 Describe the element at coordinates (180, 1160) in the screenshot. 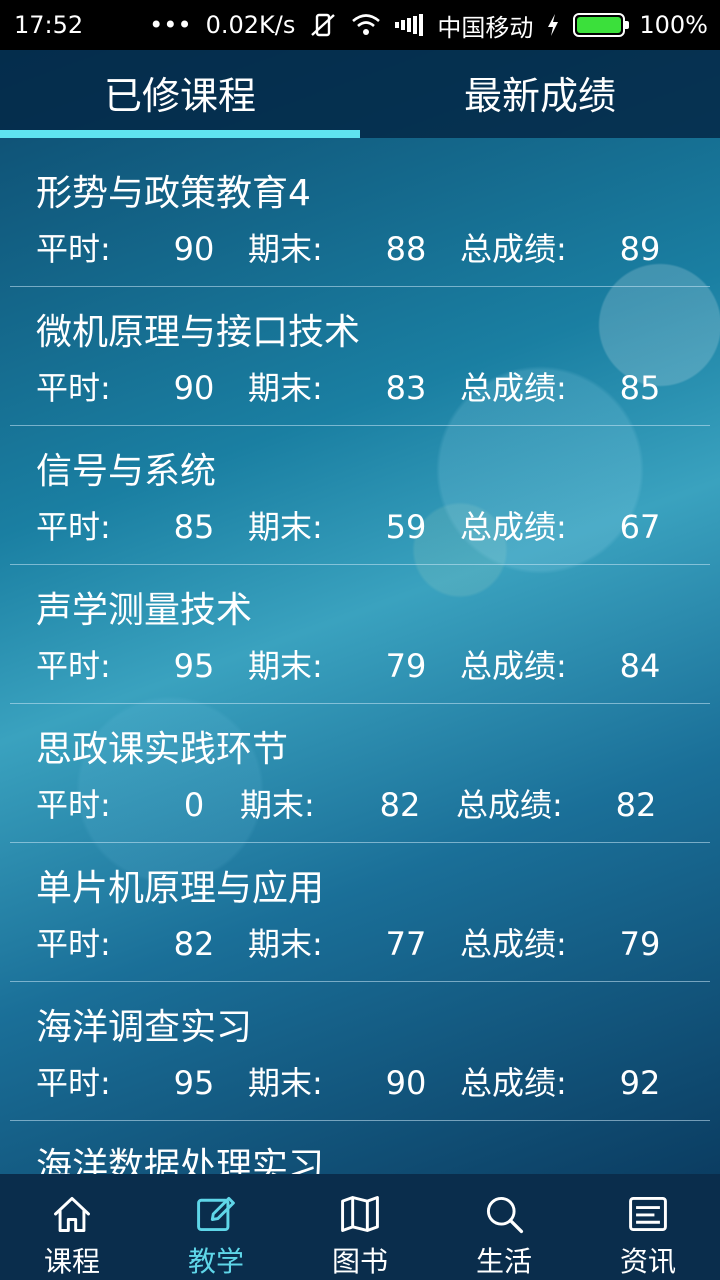

I see `course-name: 海洋数据处理实习` at that location.